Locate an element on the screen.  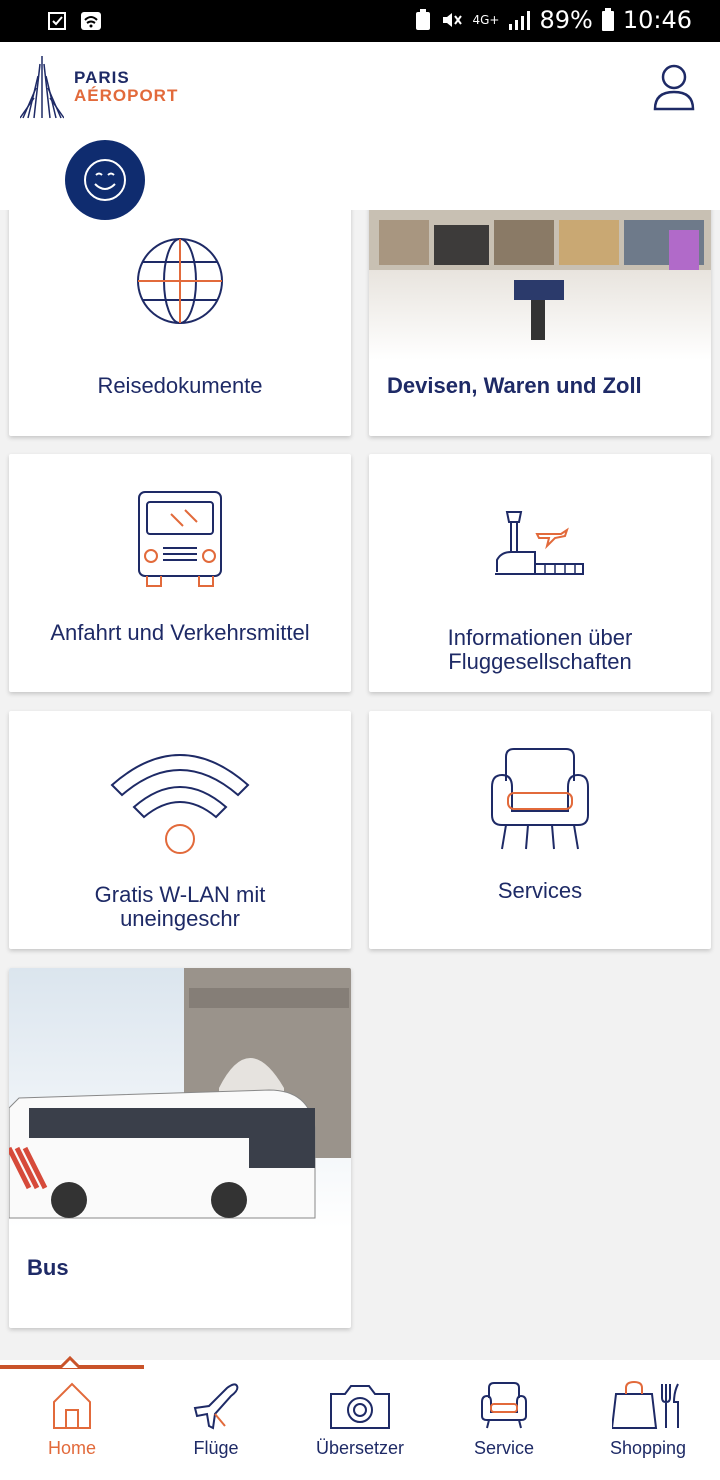
wifi-status-icon is located at coordinates (91, 21).